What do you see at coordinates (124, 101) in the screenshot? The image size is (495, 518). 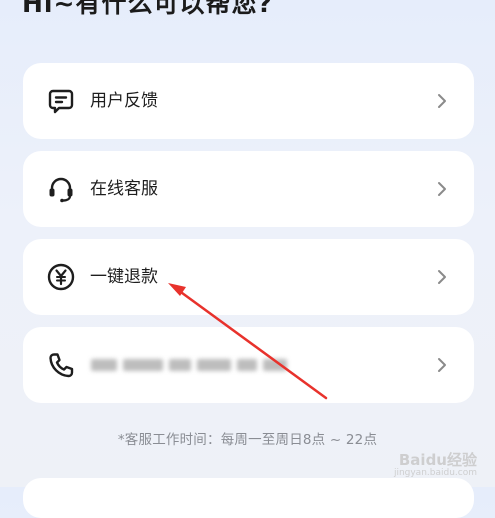 I see `menu-item-label: 用户反馈` at bounding box center [124, 101].